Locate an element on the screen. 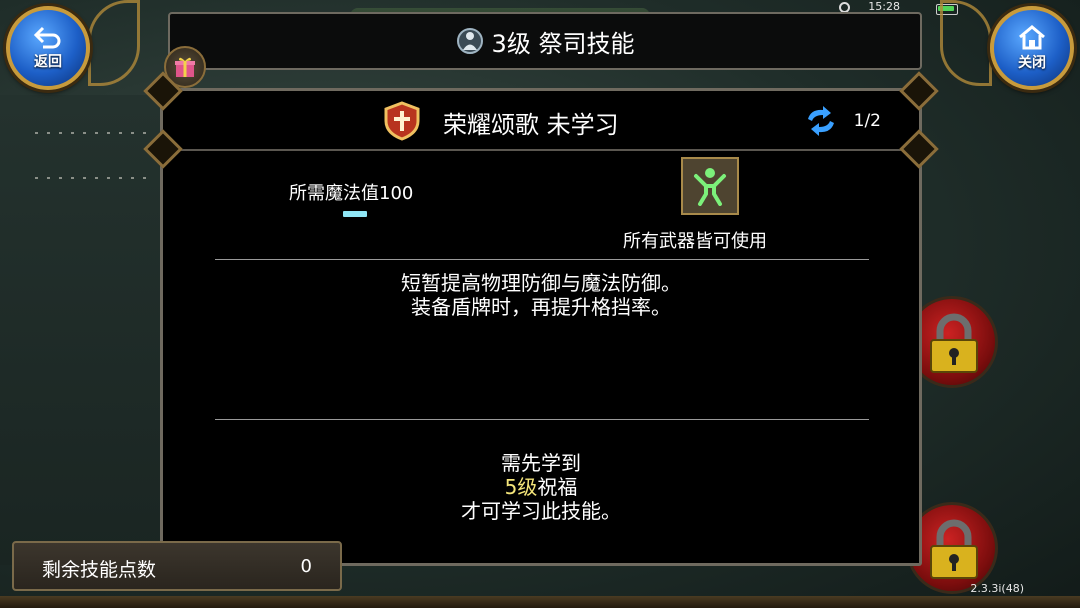 The width and height of the screenshot is (1080, 608). version-label: 2.3.3i(48) is located at coordinates (997, 588).